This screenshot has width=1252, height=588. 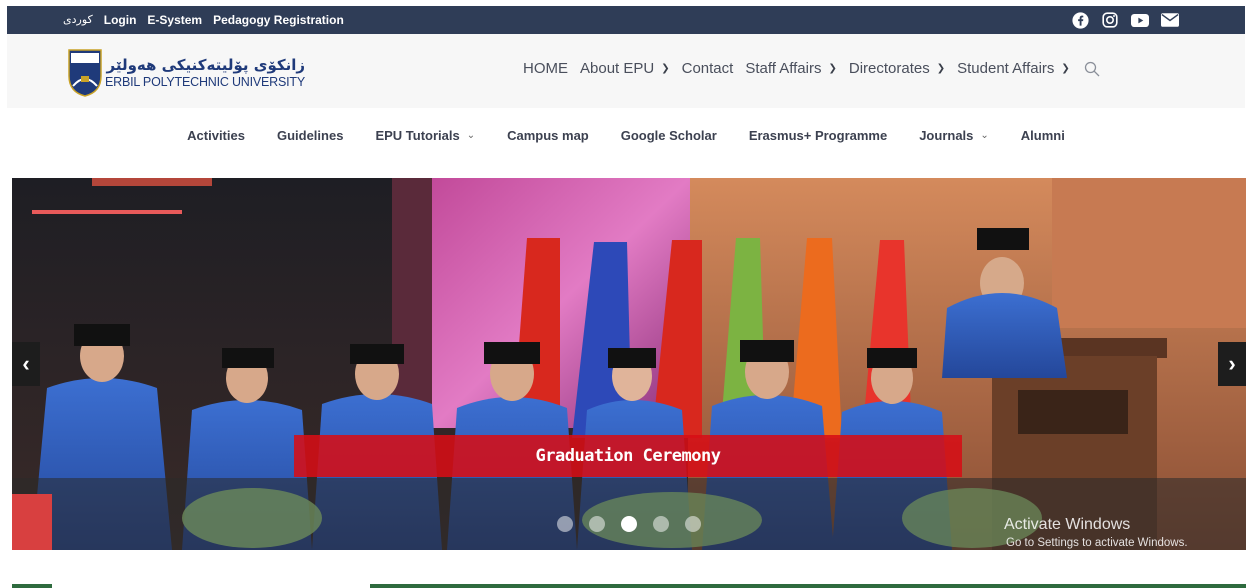 What do you see at coordinates (626, 583) in the screenshot?
I see `bottom-strip` at bounding box center [626, 583].